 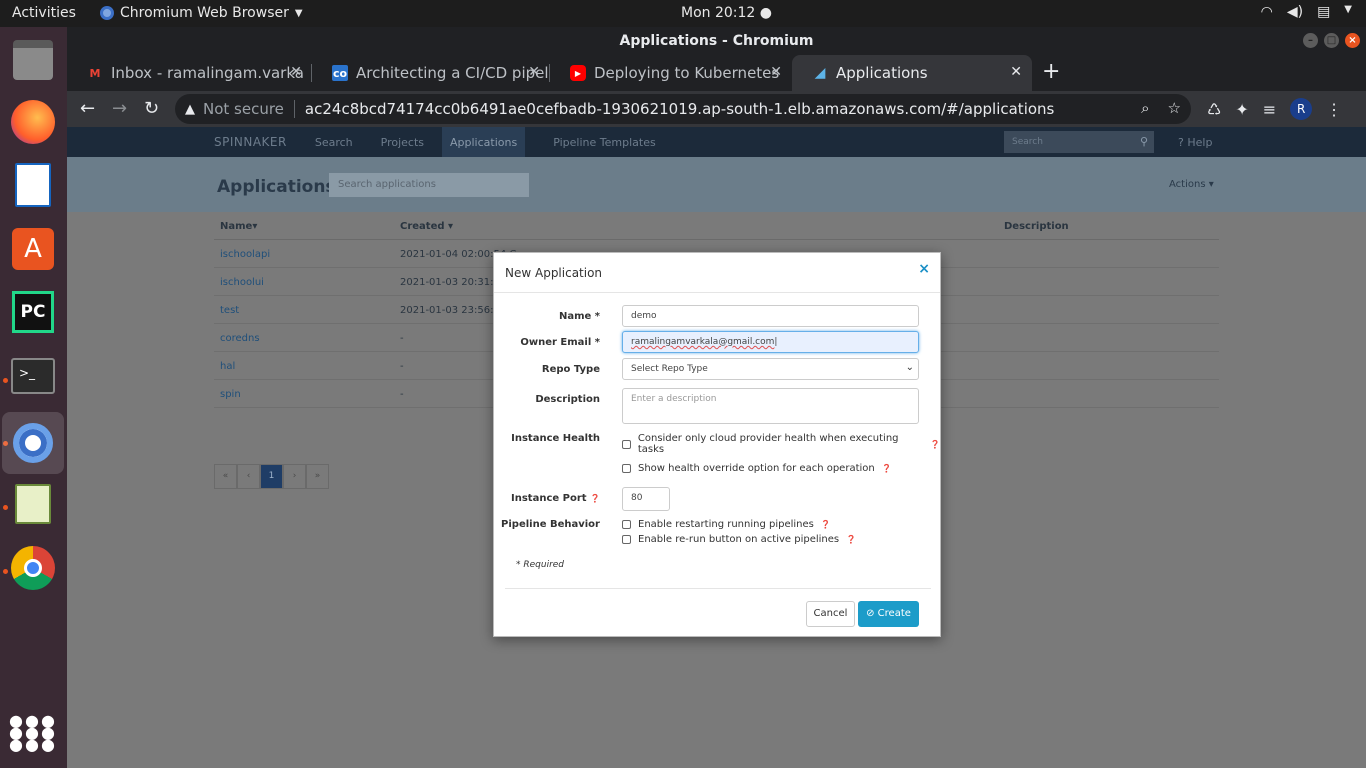 I want to click on owner-email-label: Owner Email *, so click(x=560, y=342).